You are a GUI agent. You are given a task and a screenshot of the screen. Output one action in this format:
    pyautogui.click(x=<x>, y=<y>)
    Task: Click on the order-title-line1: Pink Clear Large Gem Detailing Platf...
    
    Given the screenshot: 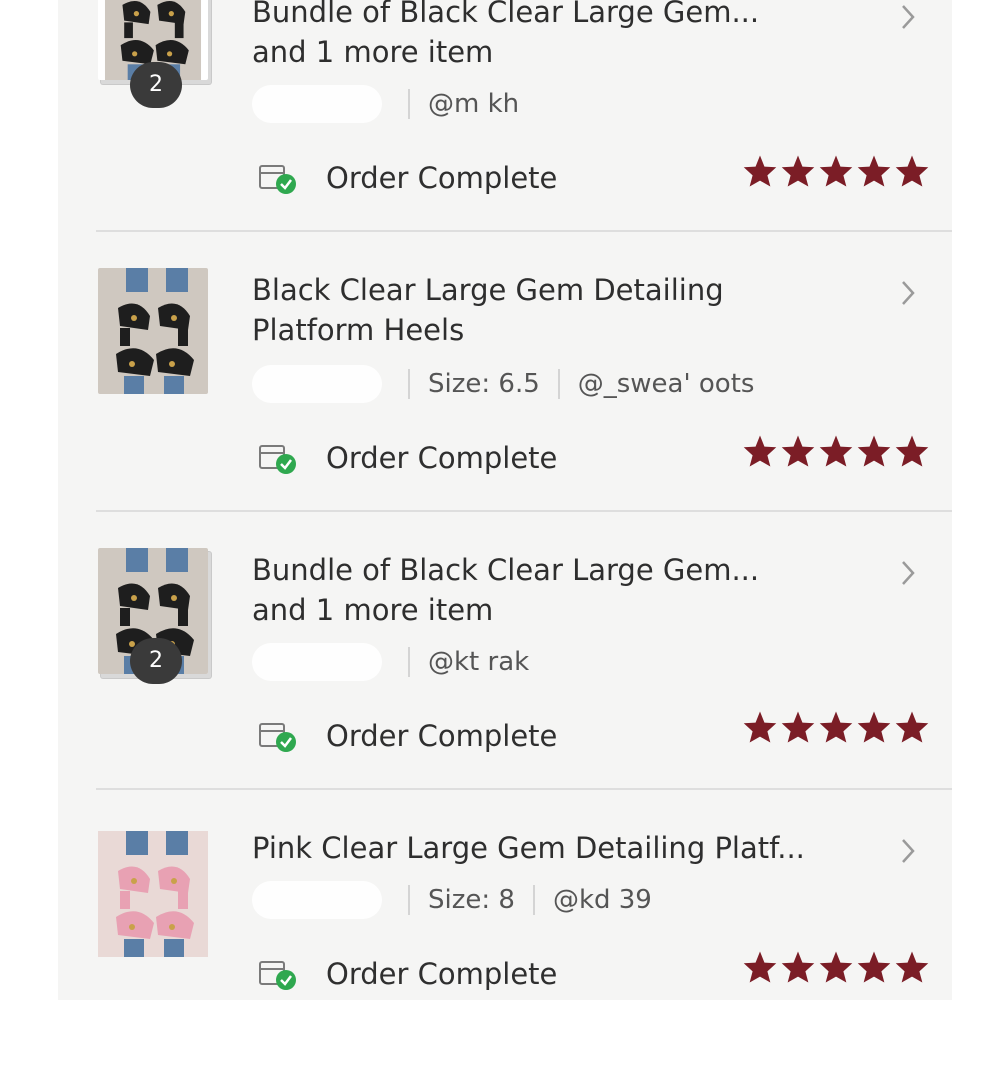 What is the action you would take?
    pyautogui.click(x=528, y=848)
    